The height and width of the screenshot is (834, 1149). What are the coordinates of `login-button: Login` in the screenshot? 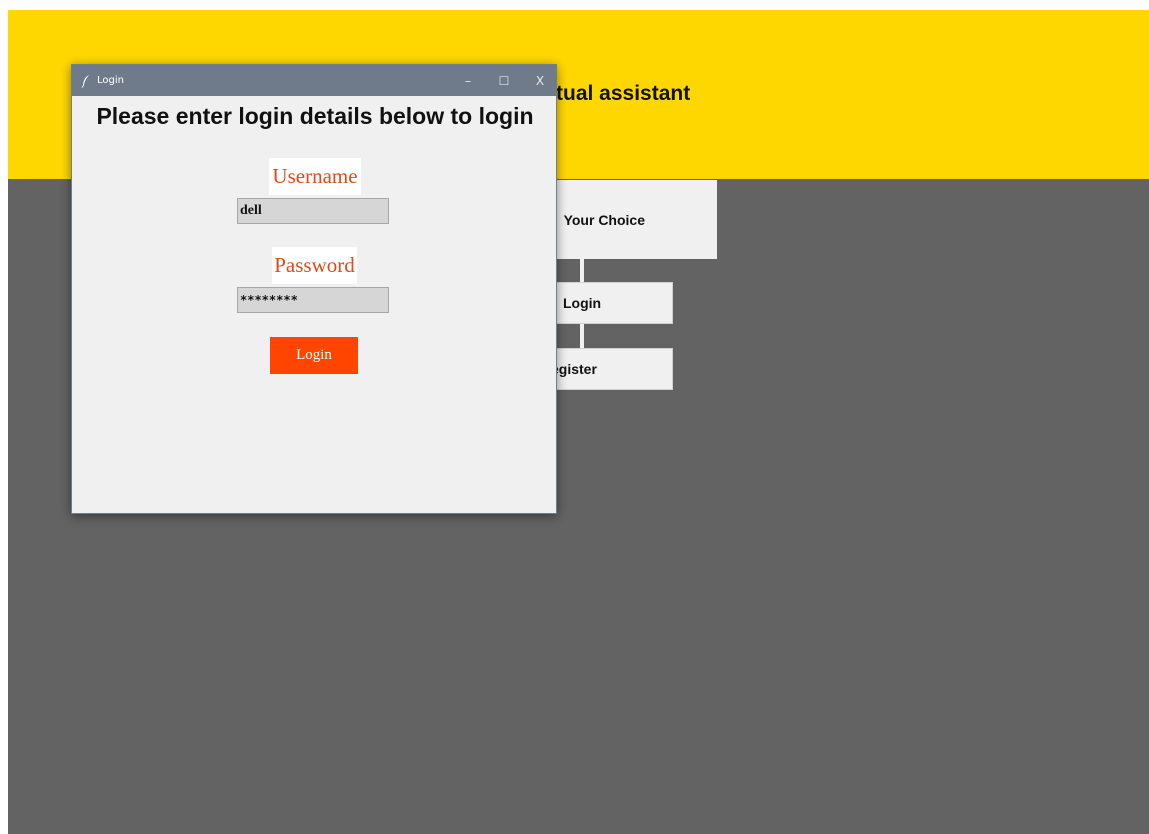 It's located at (314, 355).